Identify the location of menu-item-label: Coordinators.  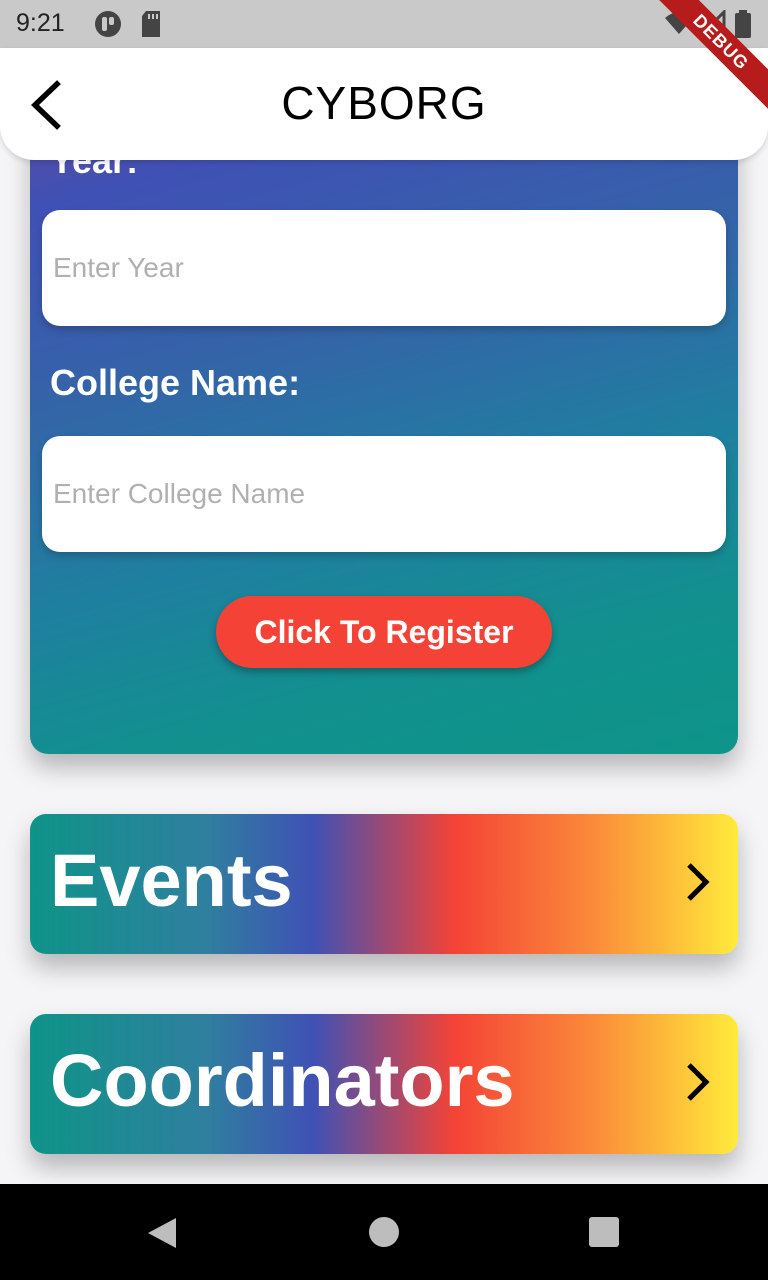
(282, 1080).